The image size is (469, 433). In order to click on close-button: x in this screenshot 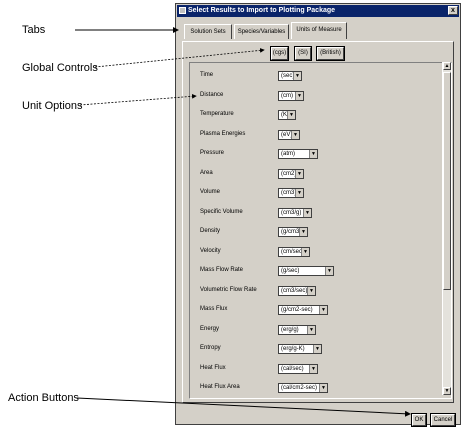, I will do `click(453, 10)`.